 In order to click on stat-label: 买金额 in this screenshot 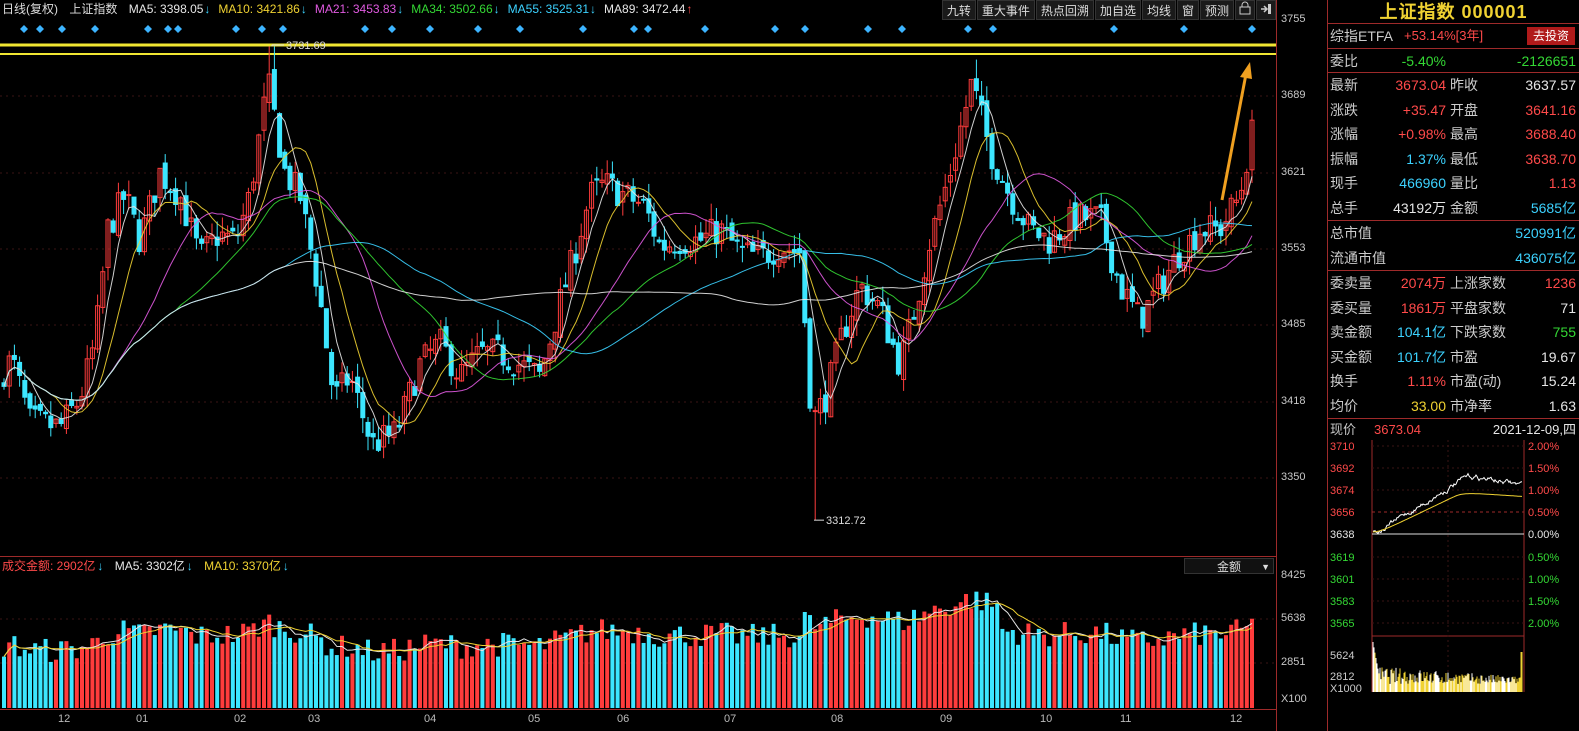, I will do `click(1351, 356)`.